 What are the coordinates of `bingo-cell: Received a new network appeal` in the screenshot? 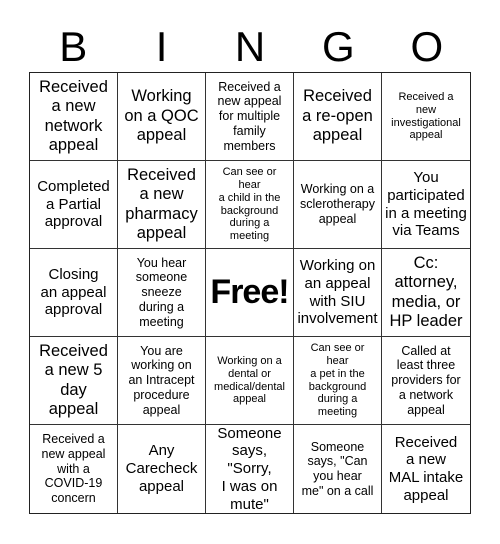 It's located at (74, 117).